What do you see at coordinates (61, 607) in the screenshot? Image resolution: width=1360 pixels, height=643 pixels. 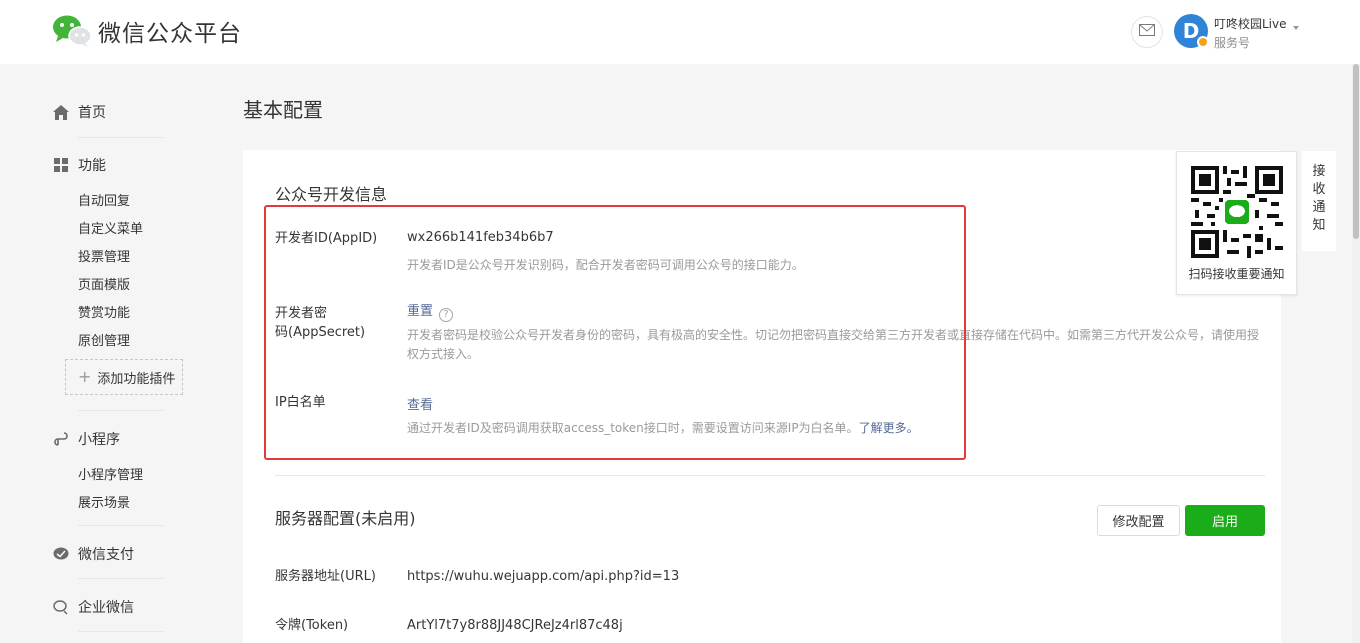 I see `work-wechat-icon` at bounding box center [61, 607].